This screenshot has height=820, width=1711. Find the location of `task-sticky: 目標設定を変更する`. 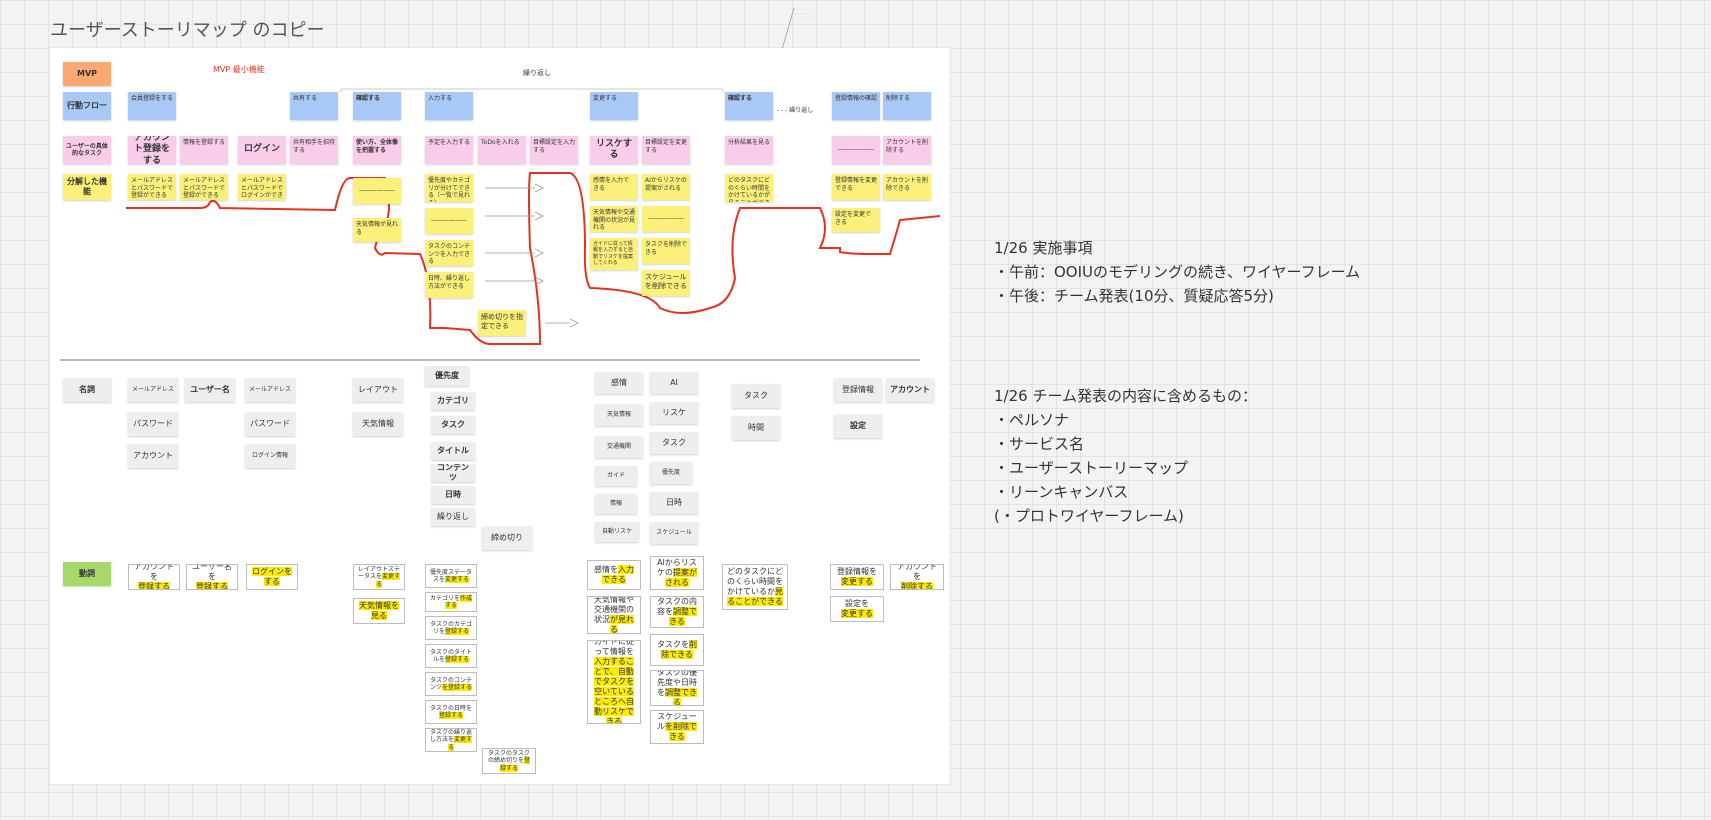

task-sticky: 目標設定を変更する is located at coordinates (666, 150).